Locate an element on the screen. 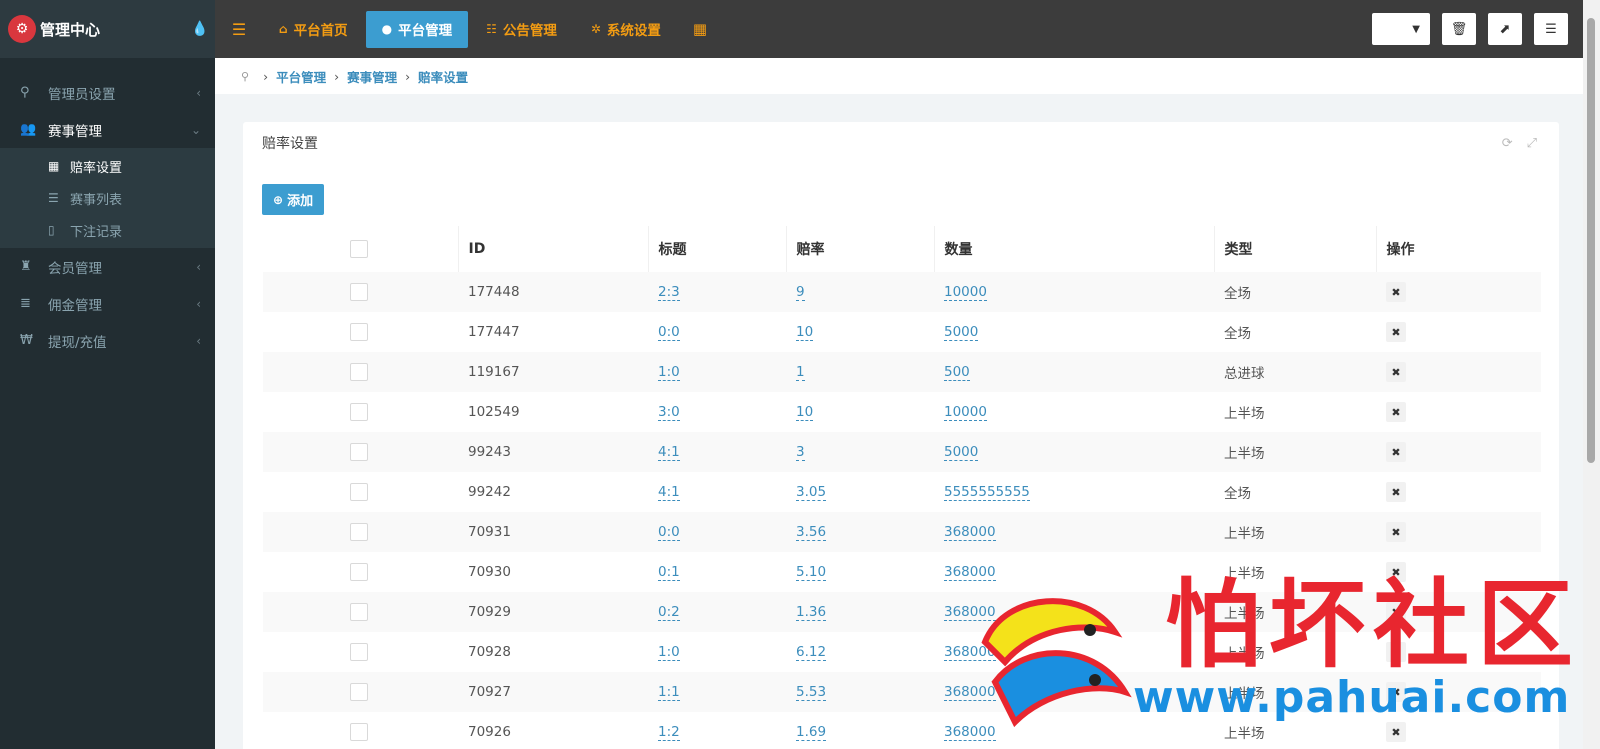 This screenshot has width=1600, height=749. editable-odds: 5.10 is located at coordinates (811, 572).